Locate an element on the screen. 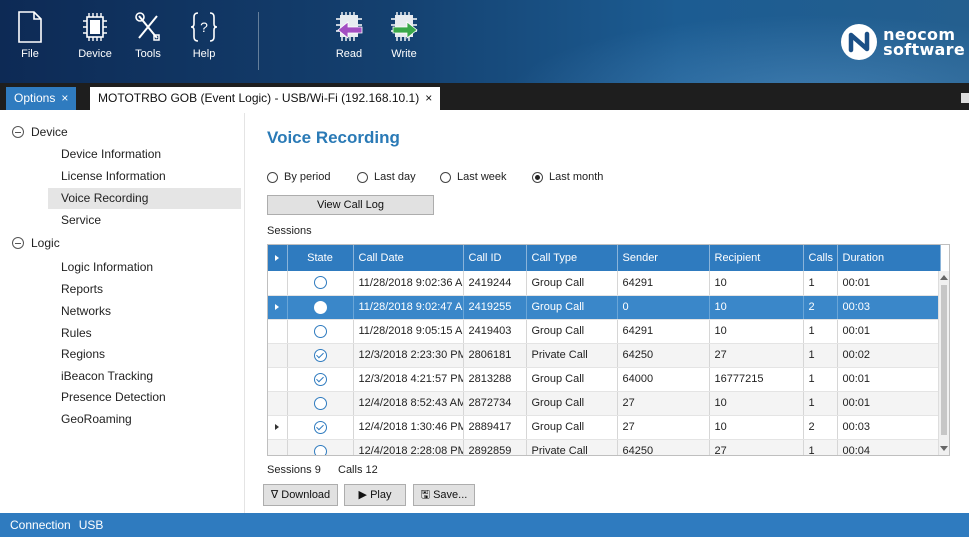 This screenshot has width=969, height=537. page-title: Voice Recording is located at coordinates (333, 137).